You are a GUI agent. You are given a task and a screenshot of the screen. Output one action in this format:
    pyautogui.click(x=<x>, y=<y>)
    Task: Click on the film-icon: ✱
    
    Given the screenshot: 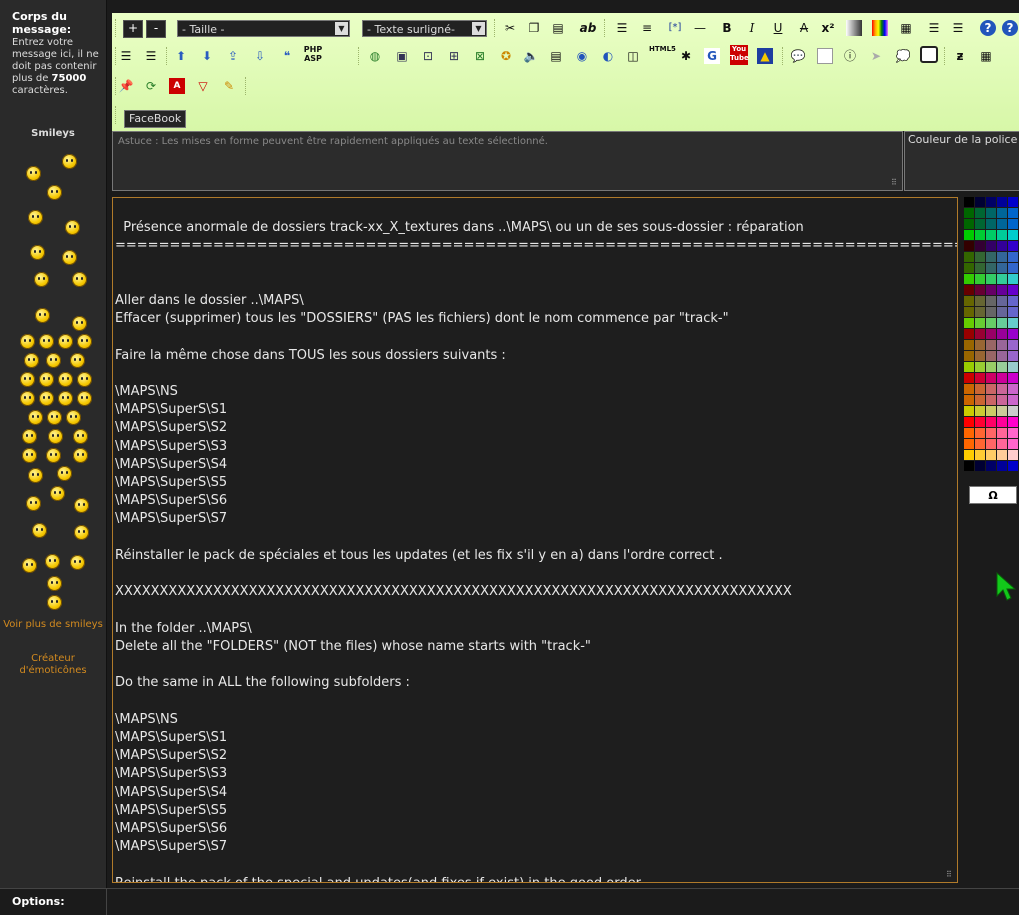 What is the action you would take?
    pyautogui.click(x=686, y=56)
    